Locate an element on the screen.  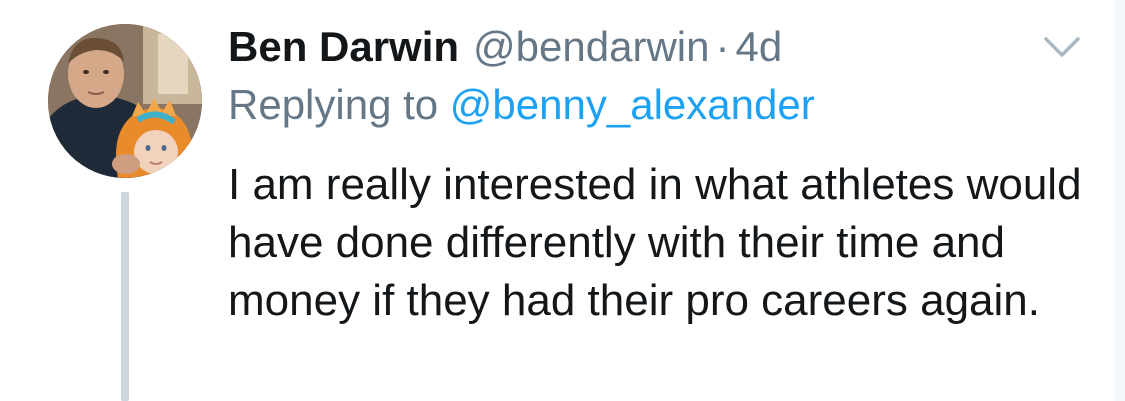
replying-to-line: Replying to @benny_alexander is located at coordinates (521, 105).